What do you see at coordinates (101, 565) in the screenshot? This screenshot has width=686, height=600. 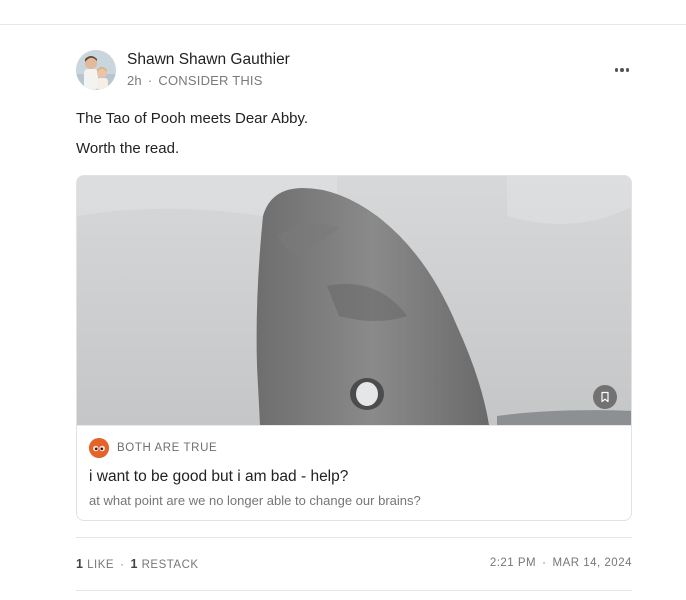 I see `likes-label: LIKE` at bounding box center [101, 565].